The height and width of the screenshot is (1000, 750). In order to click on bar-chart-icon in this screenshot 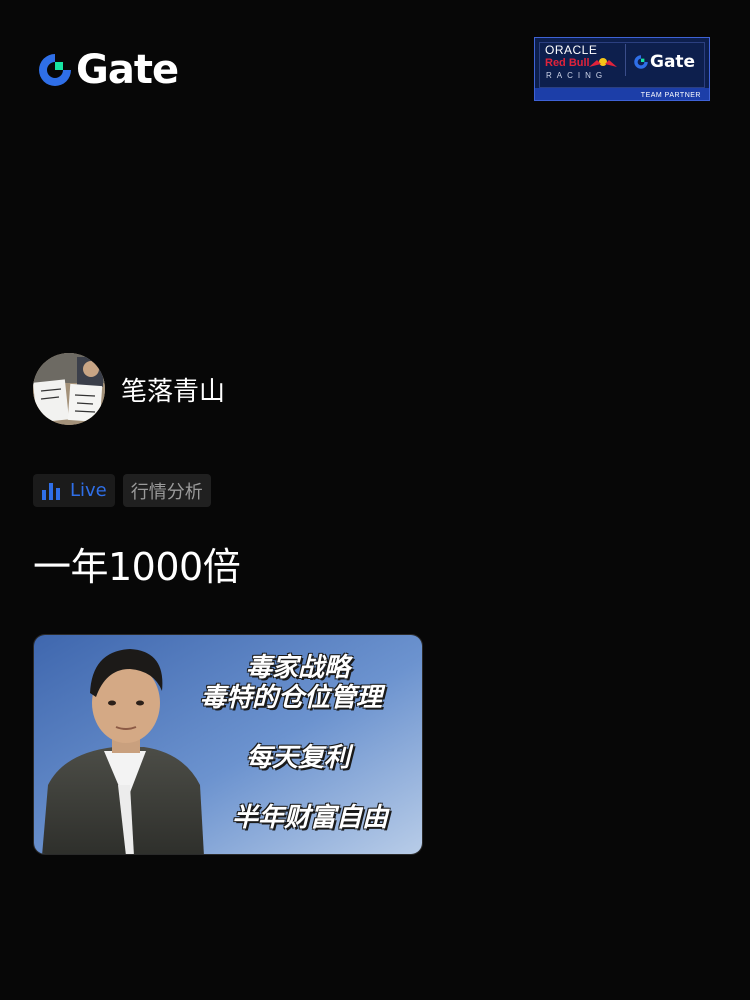, I will do `click(51, 491)`.